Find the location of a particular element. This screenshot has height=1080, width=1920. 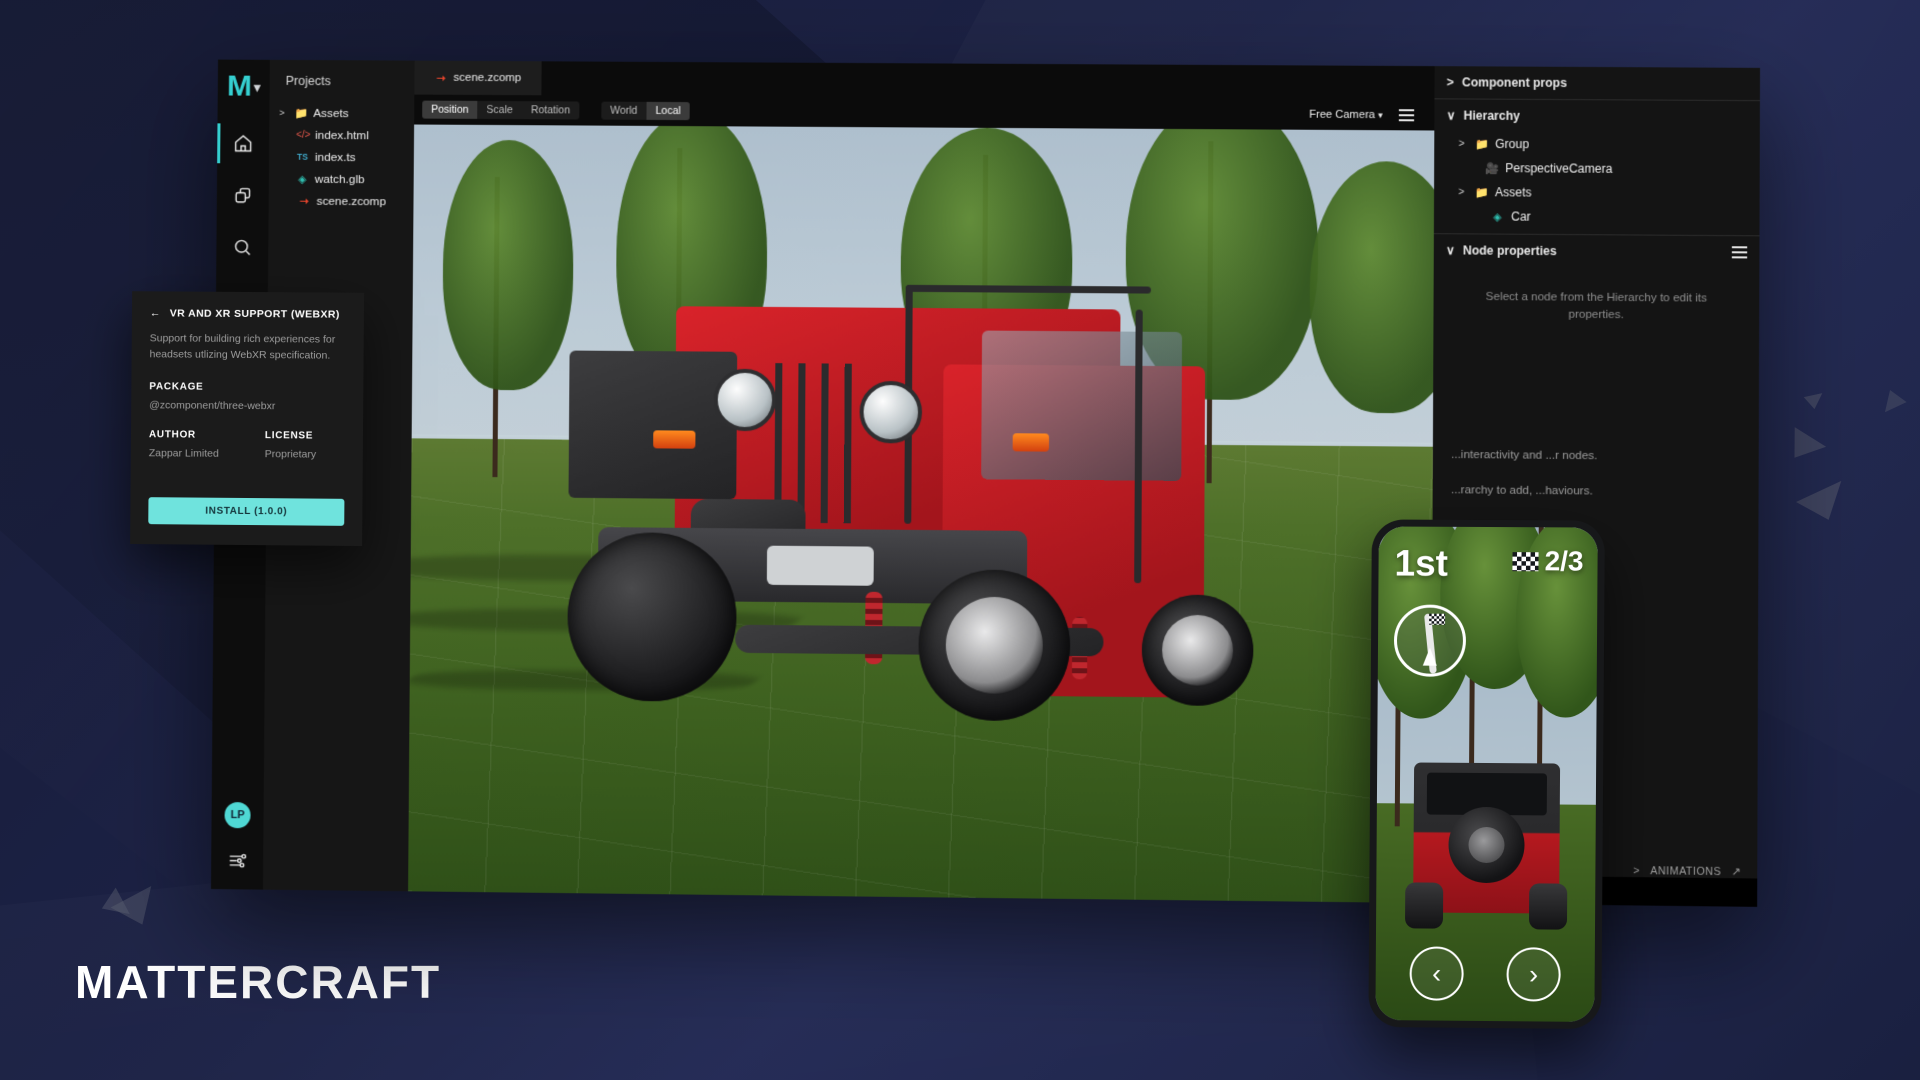

layers-icon is located at coordinates (243, 196).